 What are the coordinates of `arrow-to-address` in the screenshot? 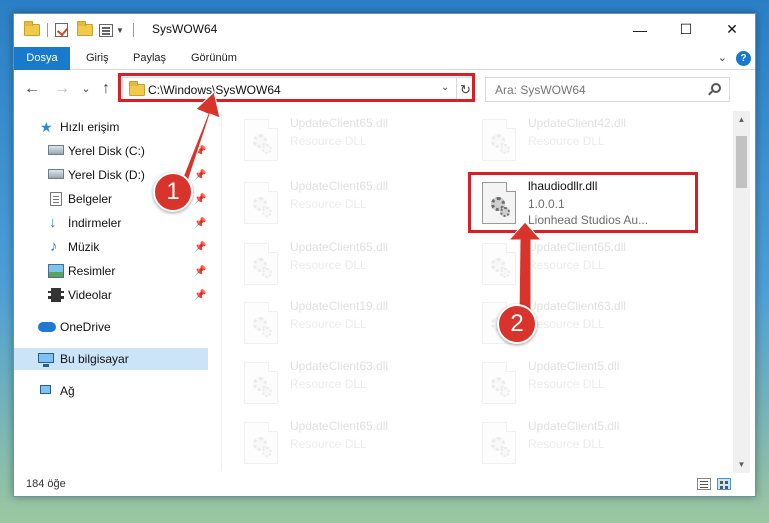 It's located at (200, 139).